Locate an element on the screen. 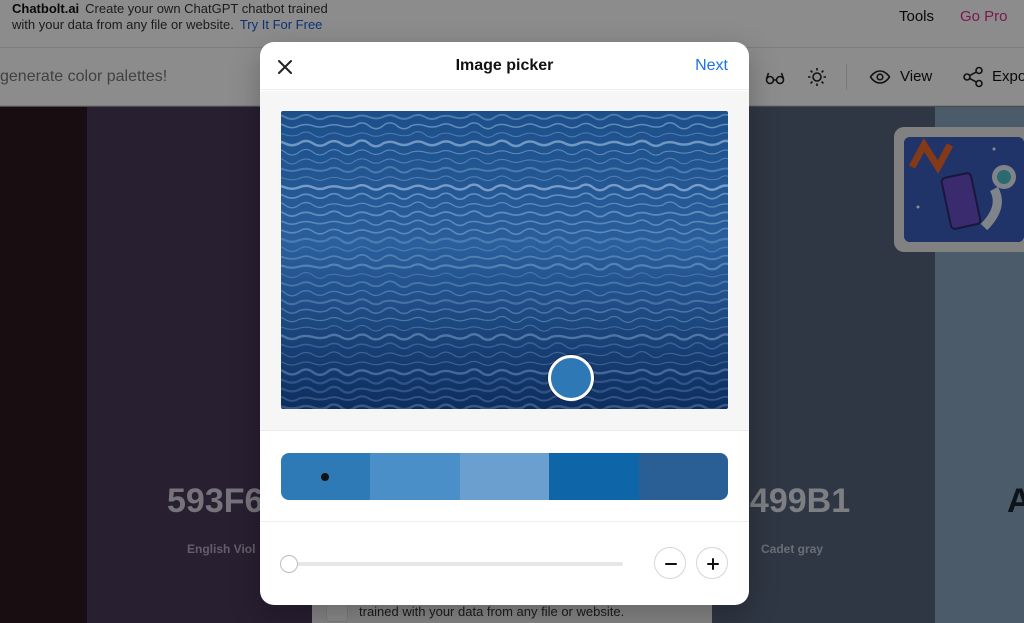 The width and height of the screenshot is (1024, 623). palette-size-slider-thumb is located at coordinates (289, 564).